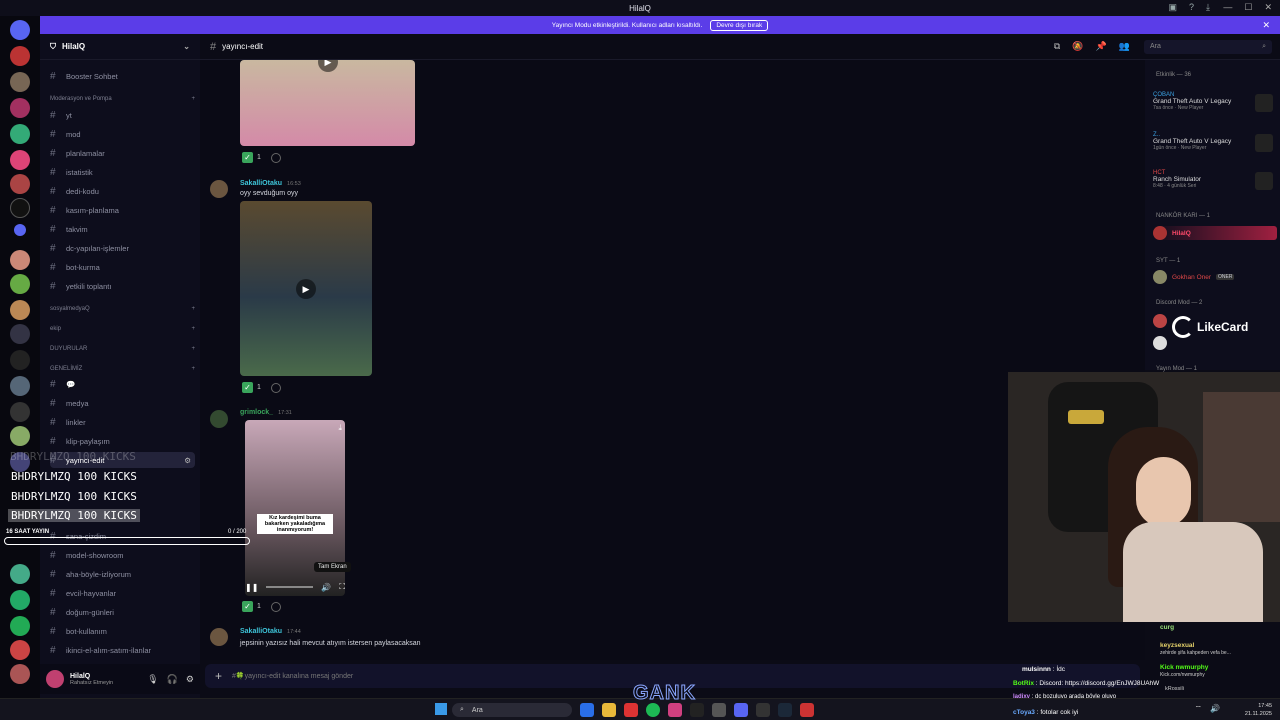 The image size is (1280, 720). I want to click on channel-item: # linkler, so click(122, 422).